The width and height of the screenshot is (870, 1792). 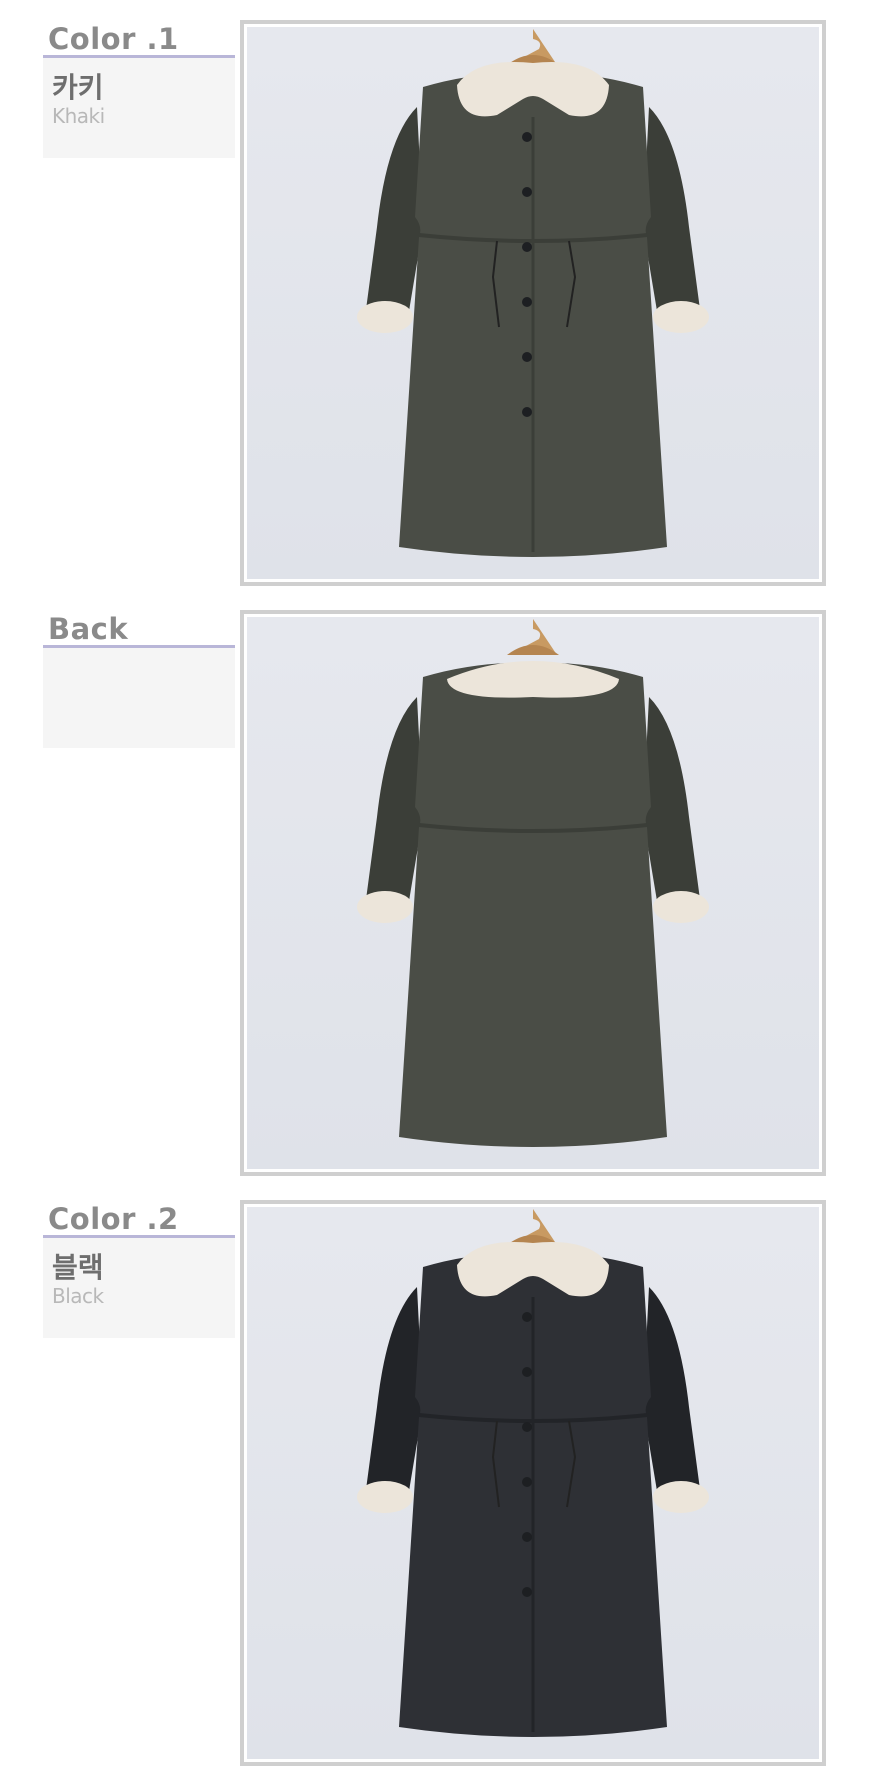 I want to click on coat-body, so click(x=533, y=904).